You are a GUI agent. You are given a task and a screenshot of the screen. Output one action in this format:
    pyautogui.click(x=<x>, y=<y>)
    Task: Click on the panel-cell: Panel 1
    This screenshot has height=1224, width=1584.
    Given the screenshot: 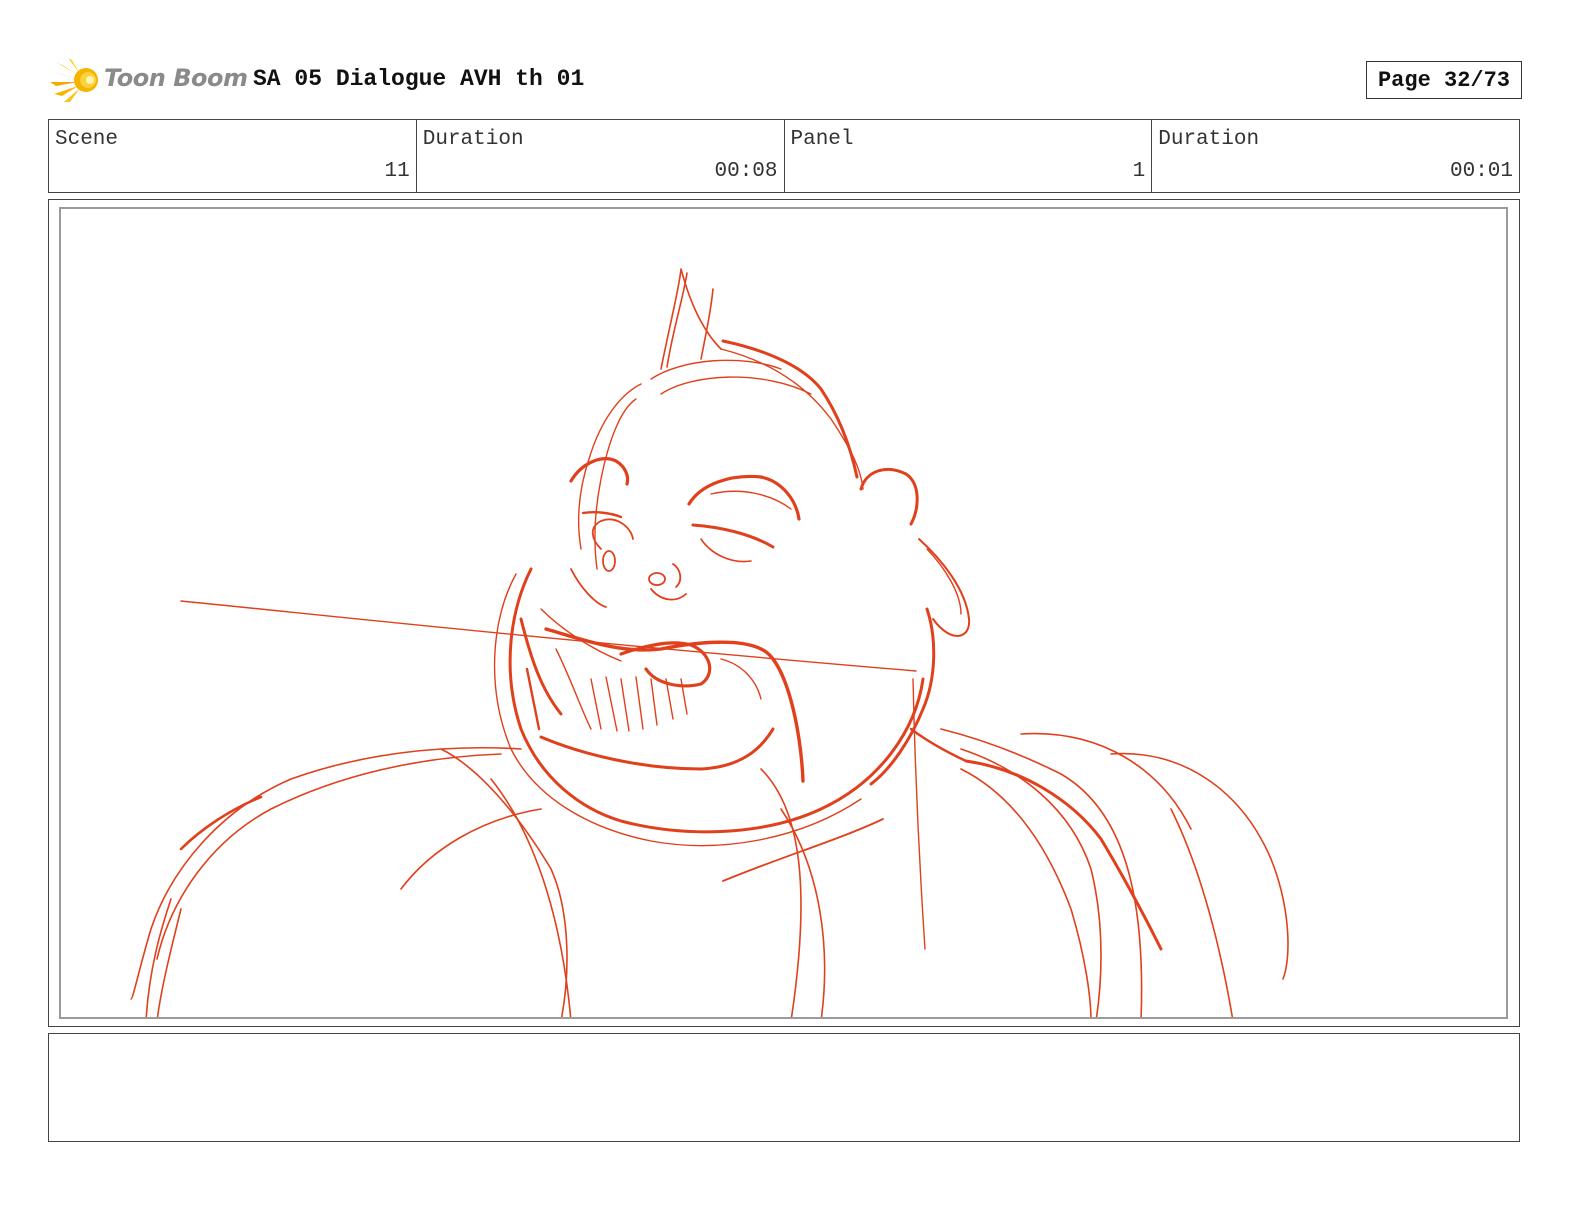 What is the action you would take?
    pyautogui.click(x=969, y=156)
    